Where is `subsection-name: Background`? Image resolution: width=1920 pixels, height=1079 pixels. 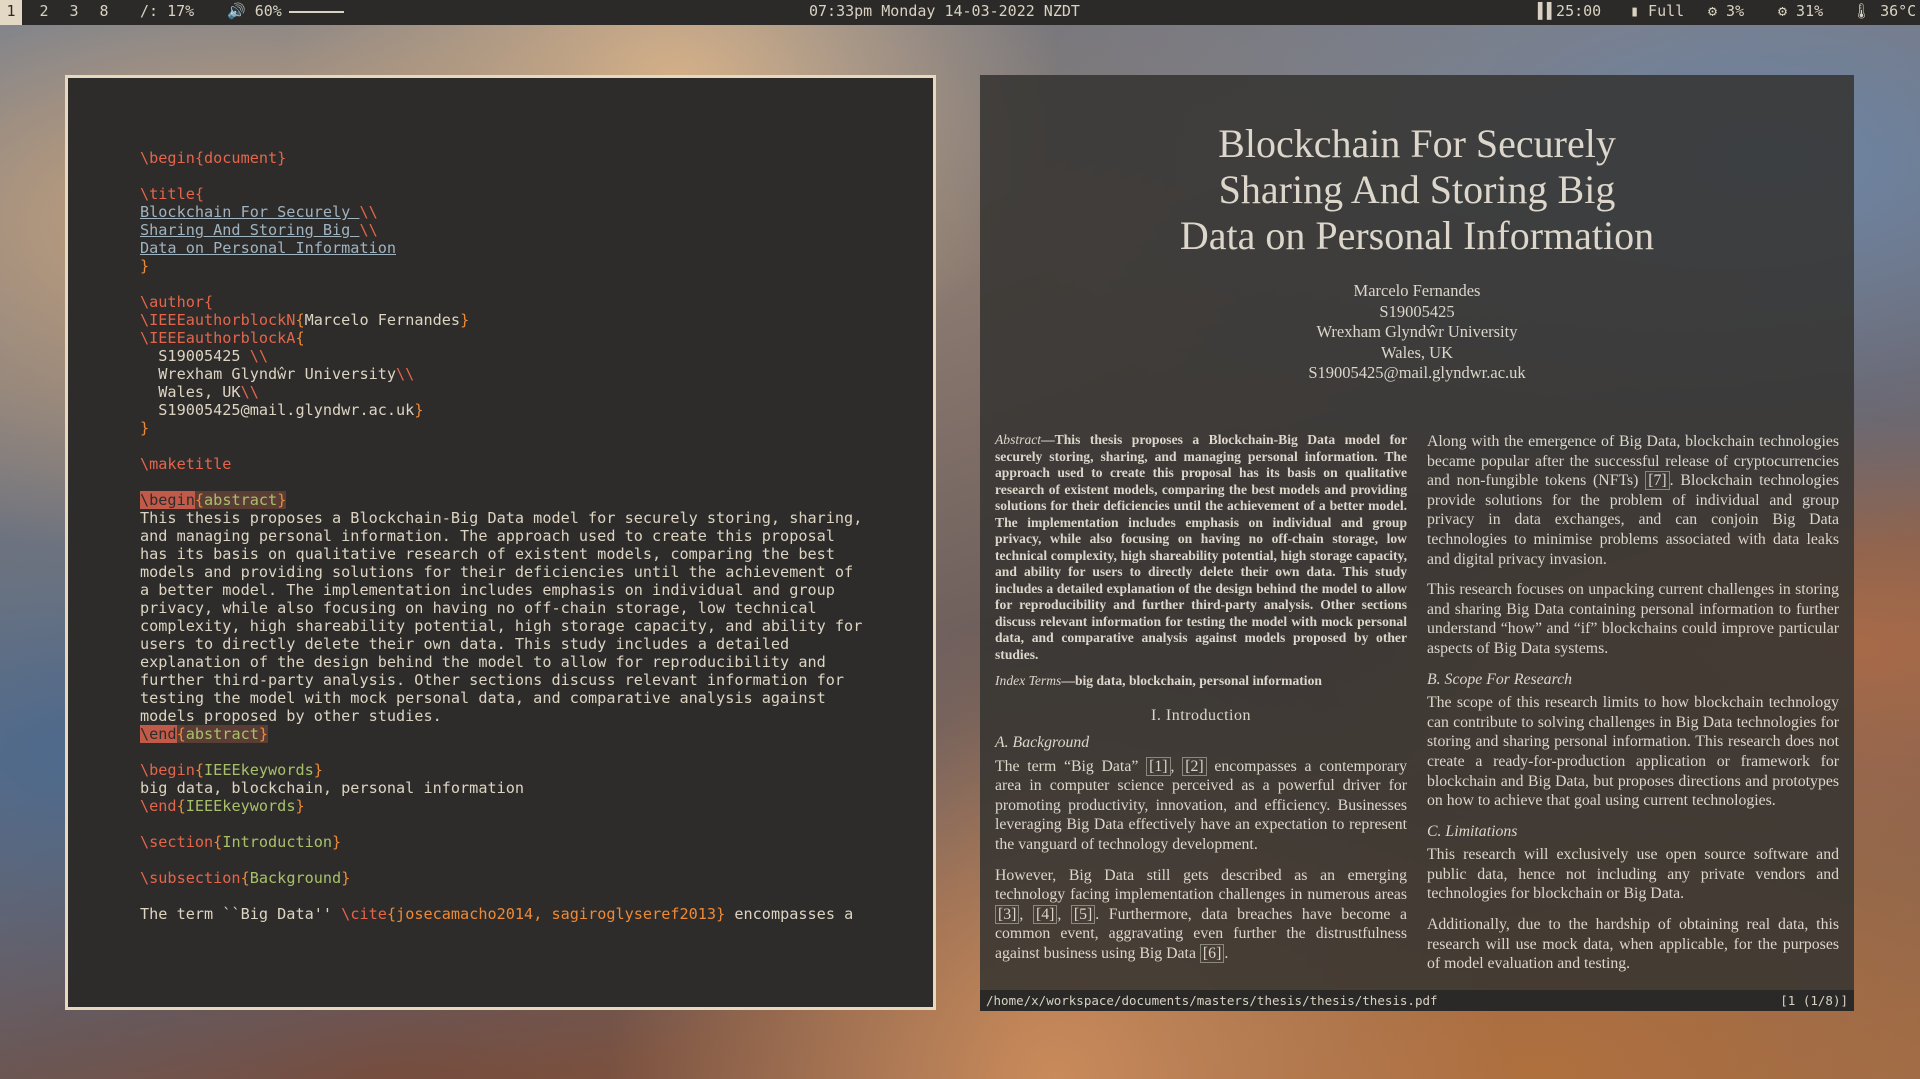
subsection-name: Background is located at coordinates (295, 878).